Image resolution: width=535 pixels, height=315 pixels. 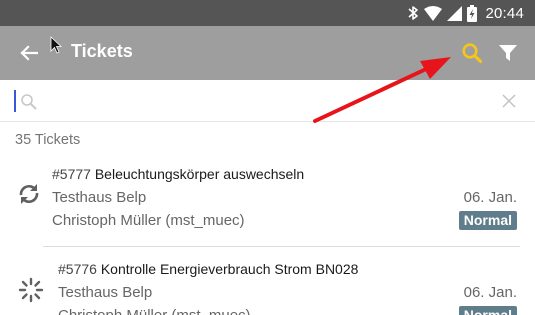 What do you see at coordinates (487, 310) in the screenshot?
I see `priority-badge: Normal` at bounding box center [487, 310].